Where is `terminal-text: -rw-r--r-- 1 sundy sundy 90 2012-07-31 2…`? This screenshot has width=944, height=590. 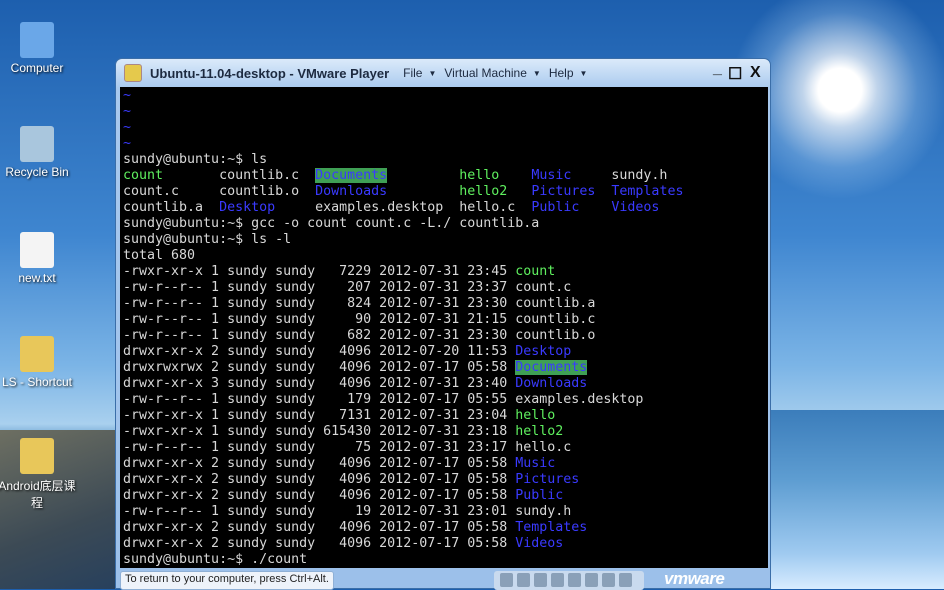
terminal-text: -rw-r--r-- 1 sundy sundy 90 2012-07-31 2… is located at coordinates (359, 319).